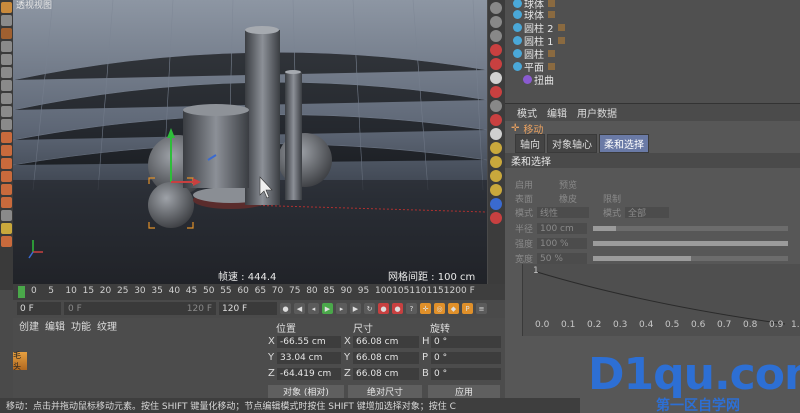 Image resolution: width=800 pixels, height=413 pixels. Describe the element at coordinates (546, 184) in the screenshot. I see `enable-prop: 启用 预览` at that location.